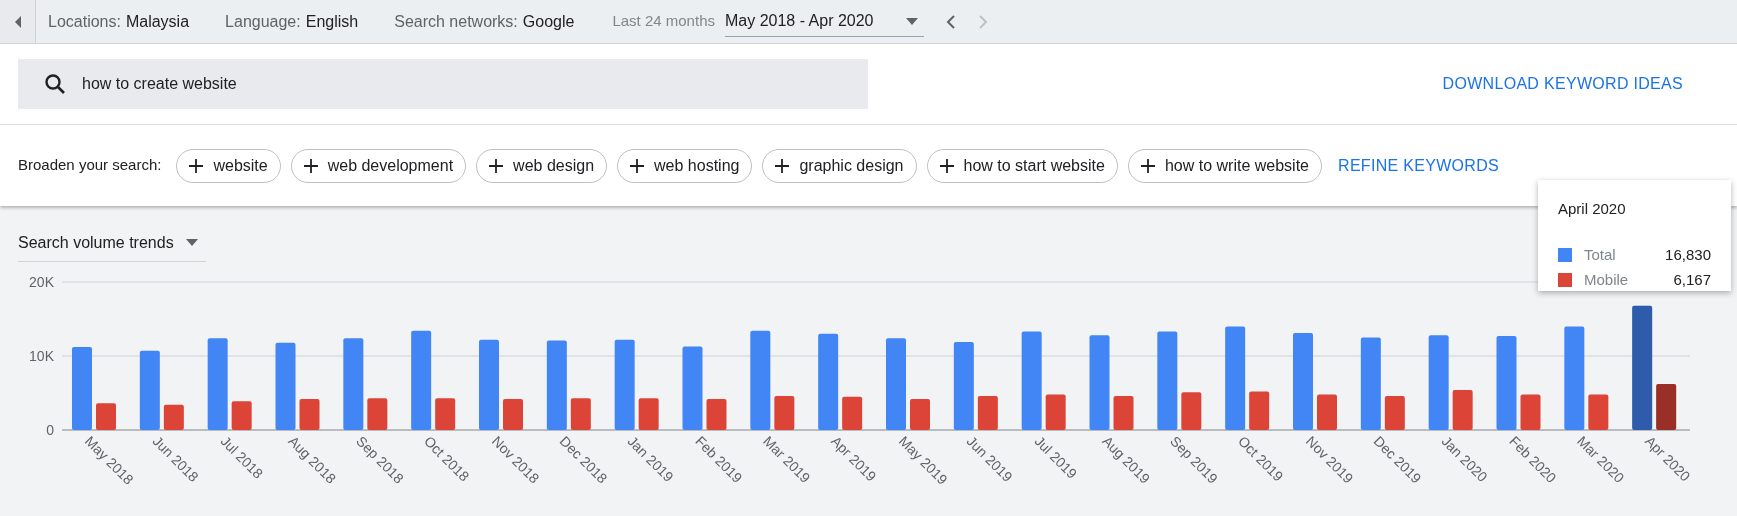 The height and width of the screenshot is (516, 1737). What do you see at coordinates (456, 21) in the screenshot?
I see `filter-label: Search networks:` at bounding box center [456, 21].